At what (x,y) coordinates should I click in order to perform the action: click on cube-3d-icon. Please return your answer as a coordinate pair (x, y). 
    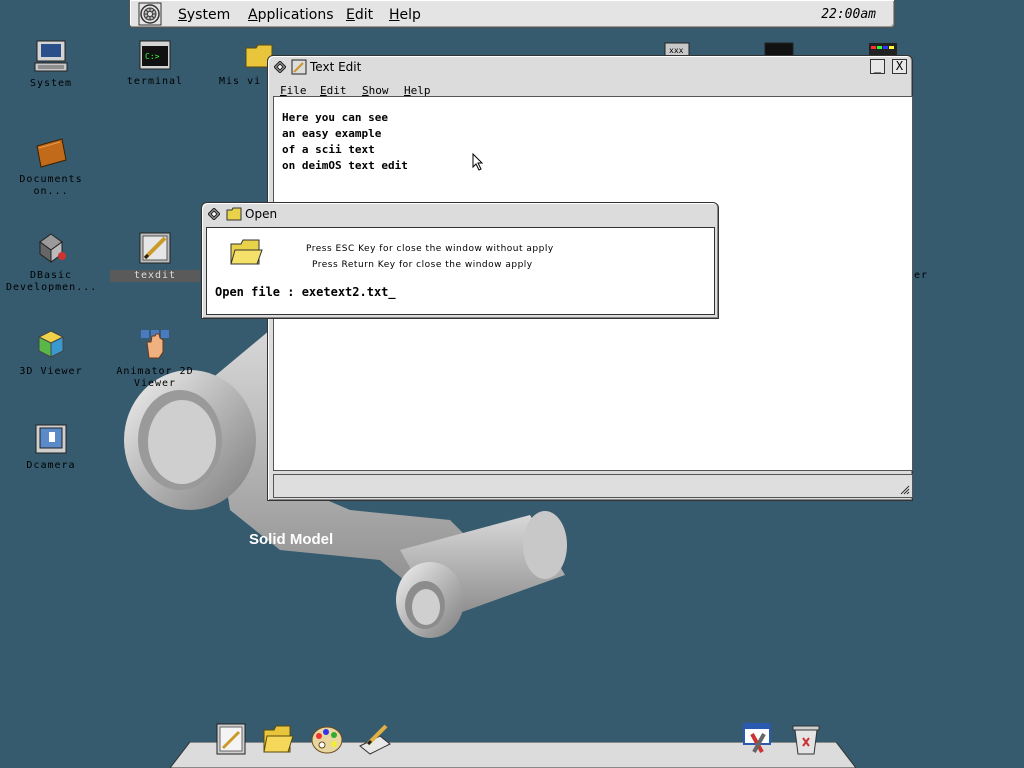
    Looking at the image, I should click on (51, 344).